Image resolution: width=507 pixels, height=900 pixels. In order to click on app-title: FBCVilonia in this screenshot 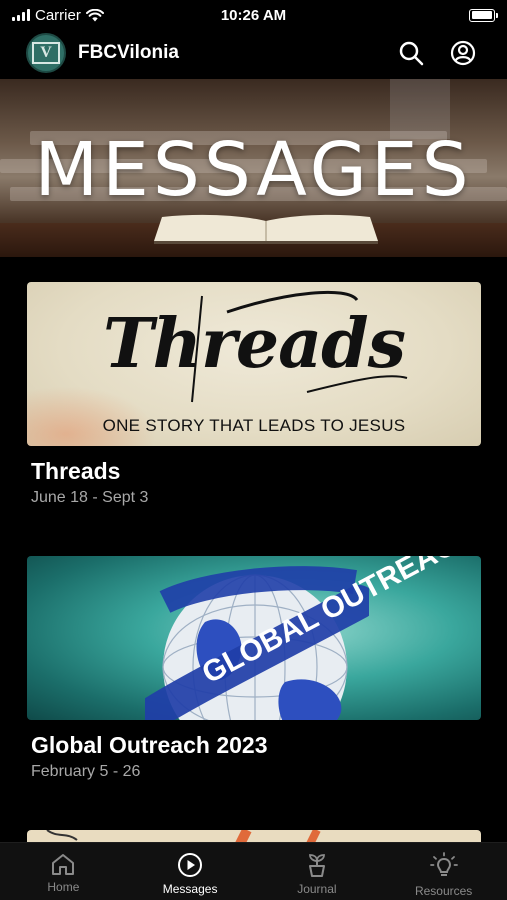, I will do `click(128, 52)`.